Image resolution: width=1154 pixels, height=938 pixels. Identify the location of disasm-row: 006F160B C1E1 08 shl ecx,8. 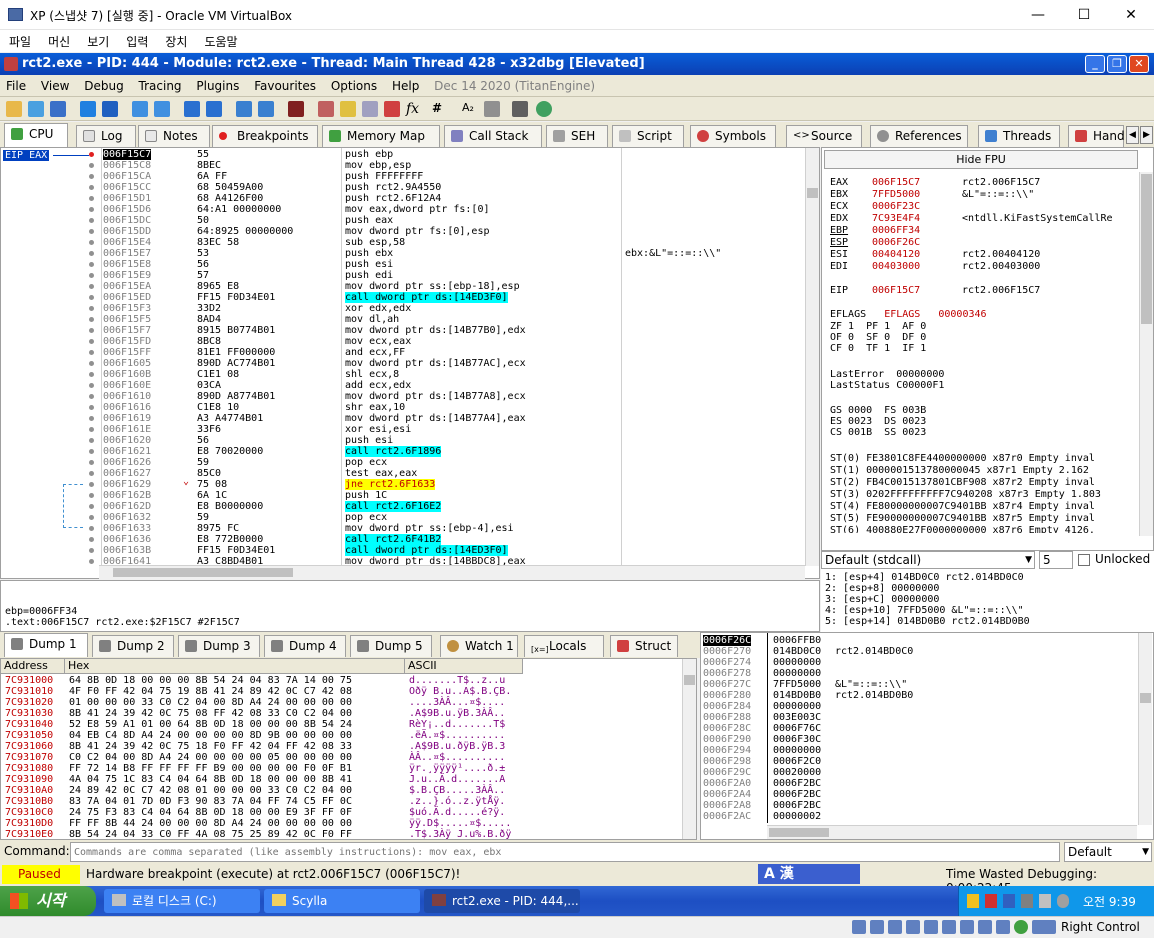
(448, 374).